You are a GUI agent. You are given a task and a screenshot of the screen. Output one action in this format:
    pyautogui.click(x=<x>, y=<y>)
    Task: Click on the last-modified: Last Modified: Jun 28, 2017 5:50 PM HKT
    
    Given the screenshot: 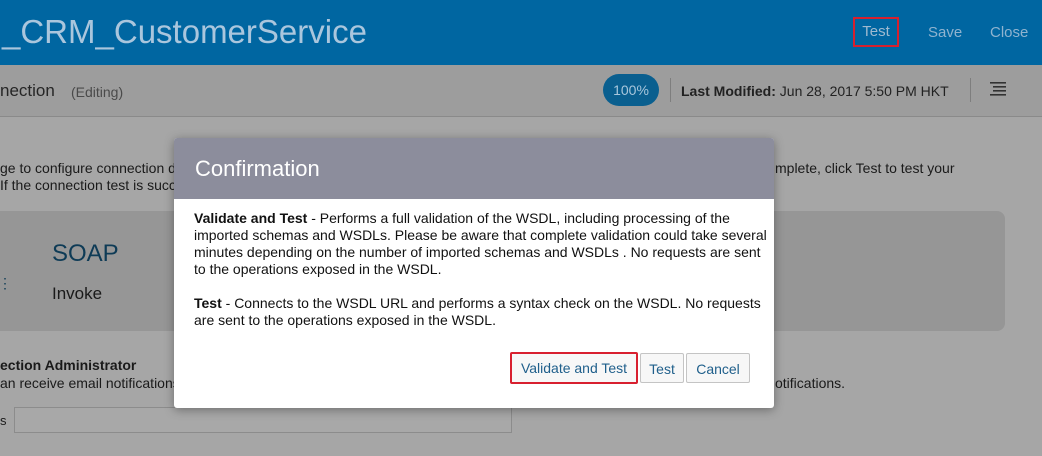 What is the action you would take?
    pyautogui.click(x=815, y=91)
    